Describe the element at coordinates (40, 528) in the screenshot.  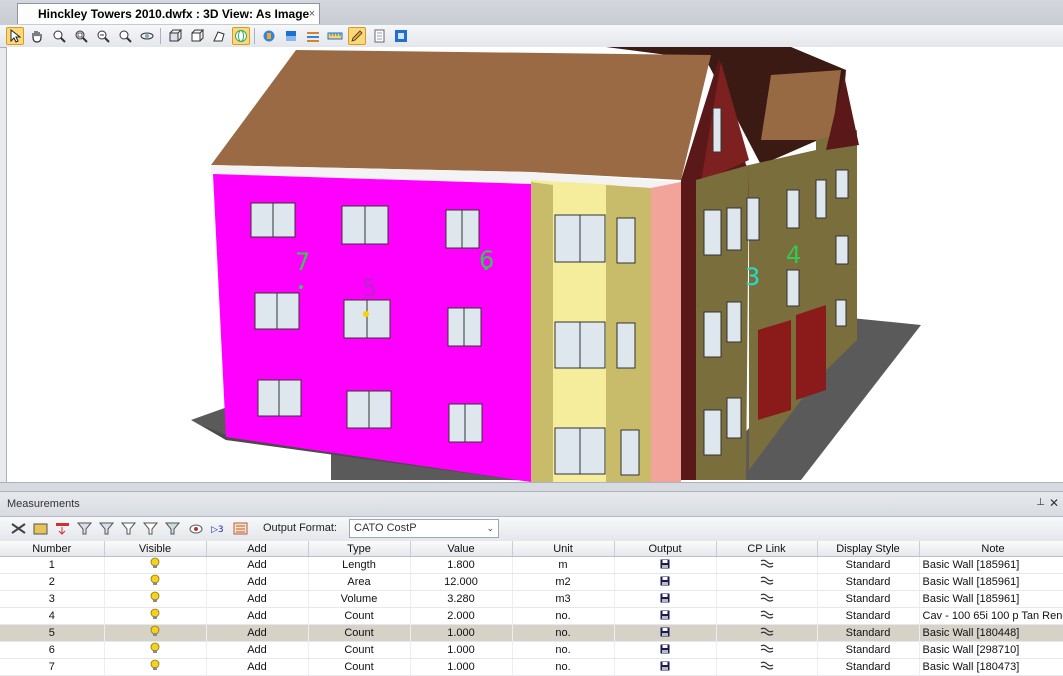
I see `save-measurement-icon` at that location.